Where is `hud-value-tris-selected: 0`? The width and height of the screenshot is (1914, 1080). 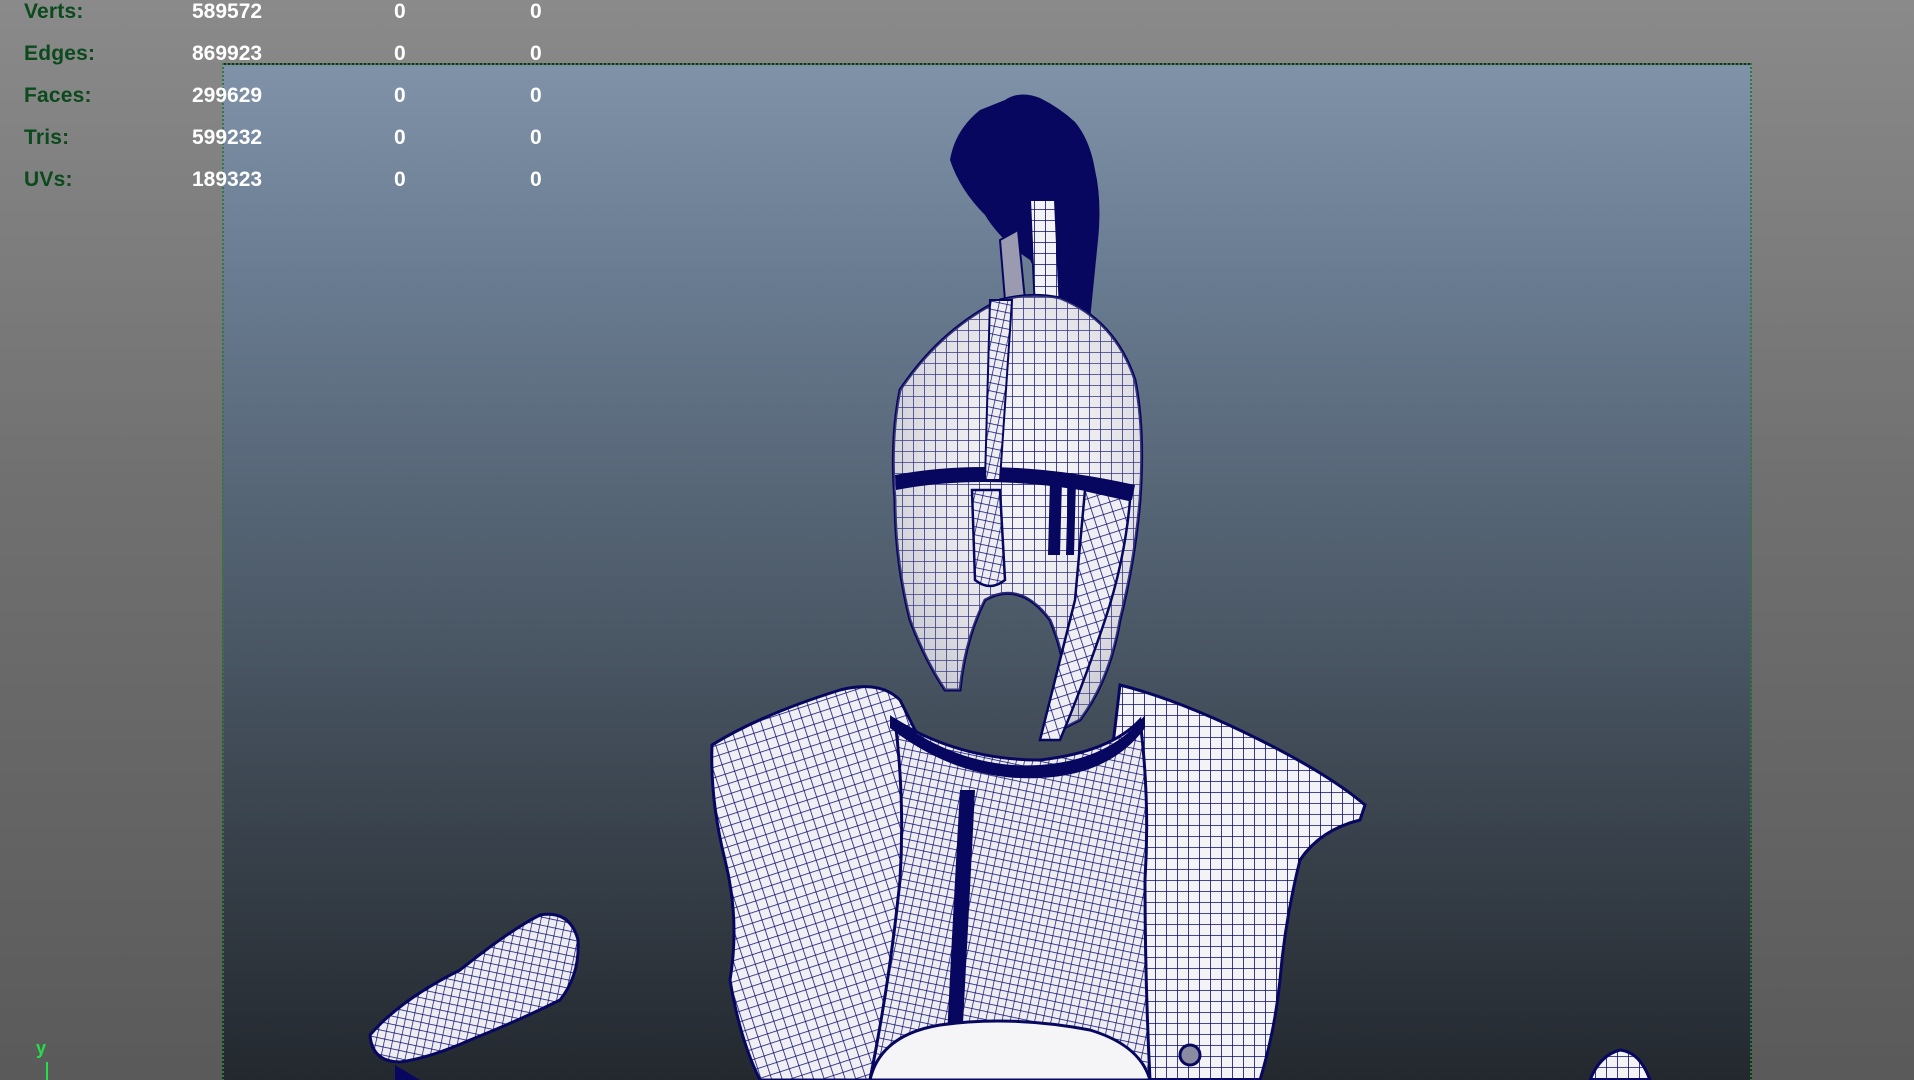 hud-value-tris-selected: 0 is located at coordinates (400, 137).